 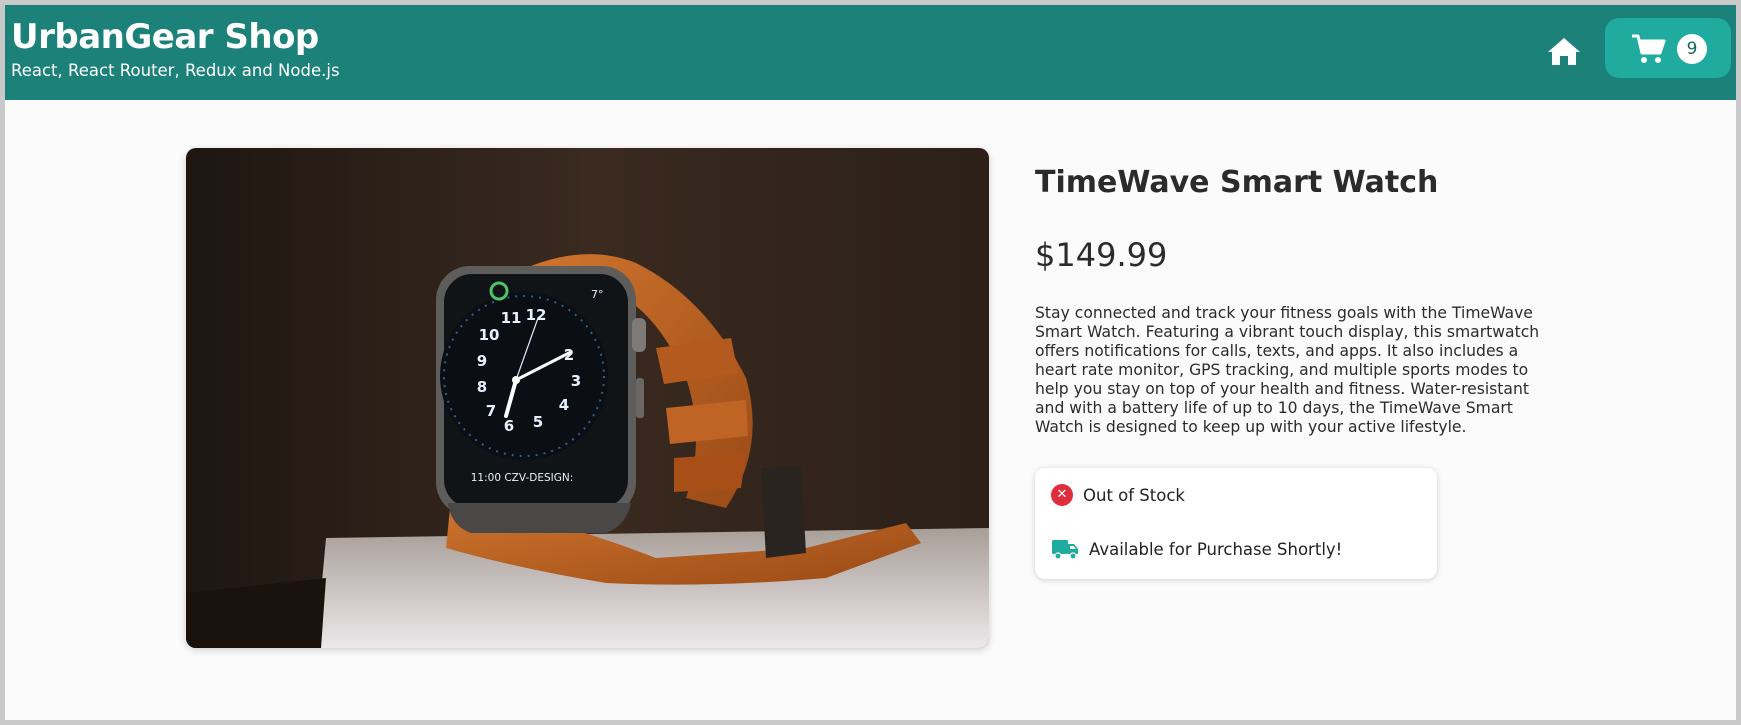 What do you see at coordinates (536, 315) in the screenshot?
I see `svg-text: 12` at bounding box center [536, 315].